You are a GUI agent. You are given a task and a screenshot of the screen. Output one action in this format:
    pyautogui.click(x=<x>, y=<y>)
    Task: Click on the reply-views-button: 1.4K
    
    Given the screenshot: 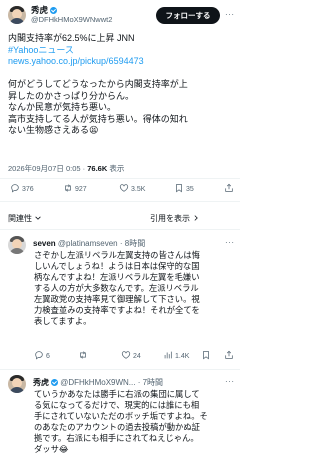 What is the action you would take?
    pyautogui.click(x=176, y=356)
    